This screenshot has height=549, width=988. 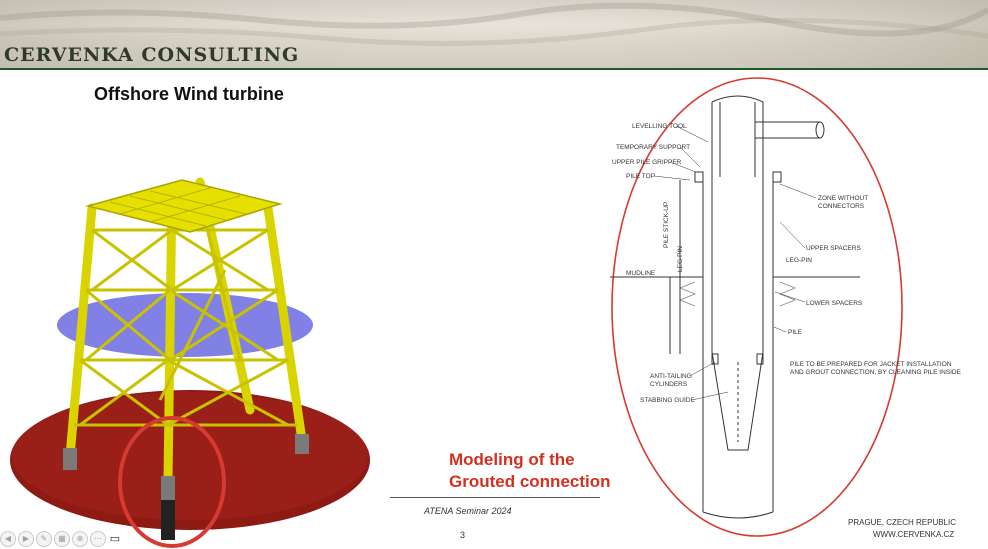 What do you see at coordinates (659, 126) in the screenshot?
I see `label-levelling-tool: LEVELLING TOOL` at bounding box center [659, 126].